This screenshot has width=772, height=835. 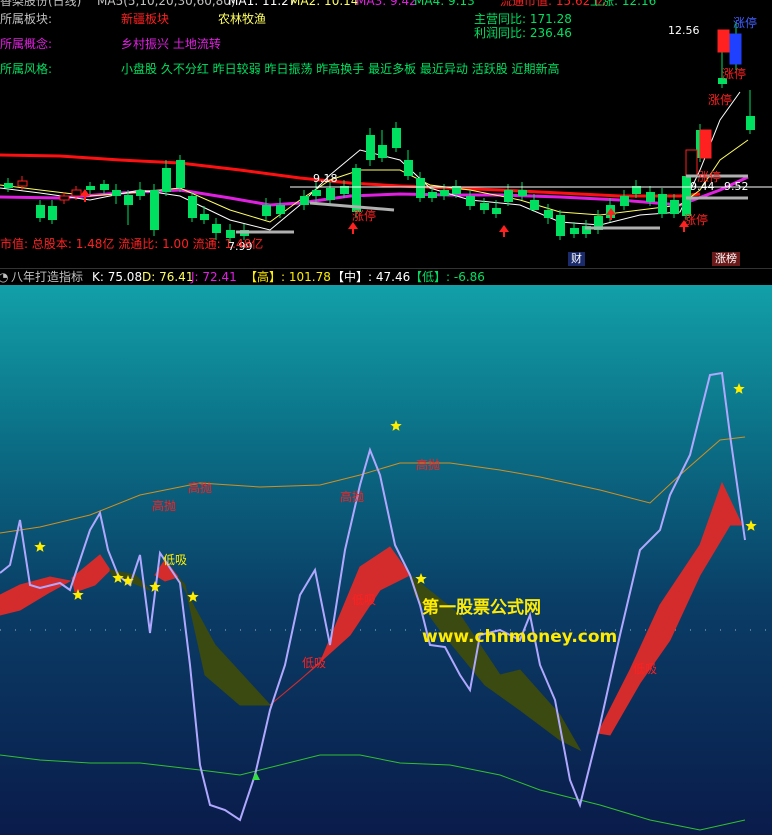 I want to click on sector-label: 所属板块:, so click(x=26, y=19).